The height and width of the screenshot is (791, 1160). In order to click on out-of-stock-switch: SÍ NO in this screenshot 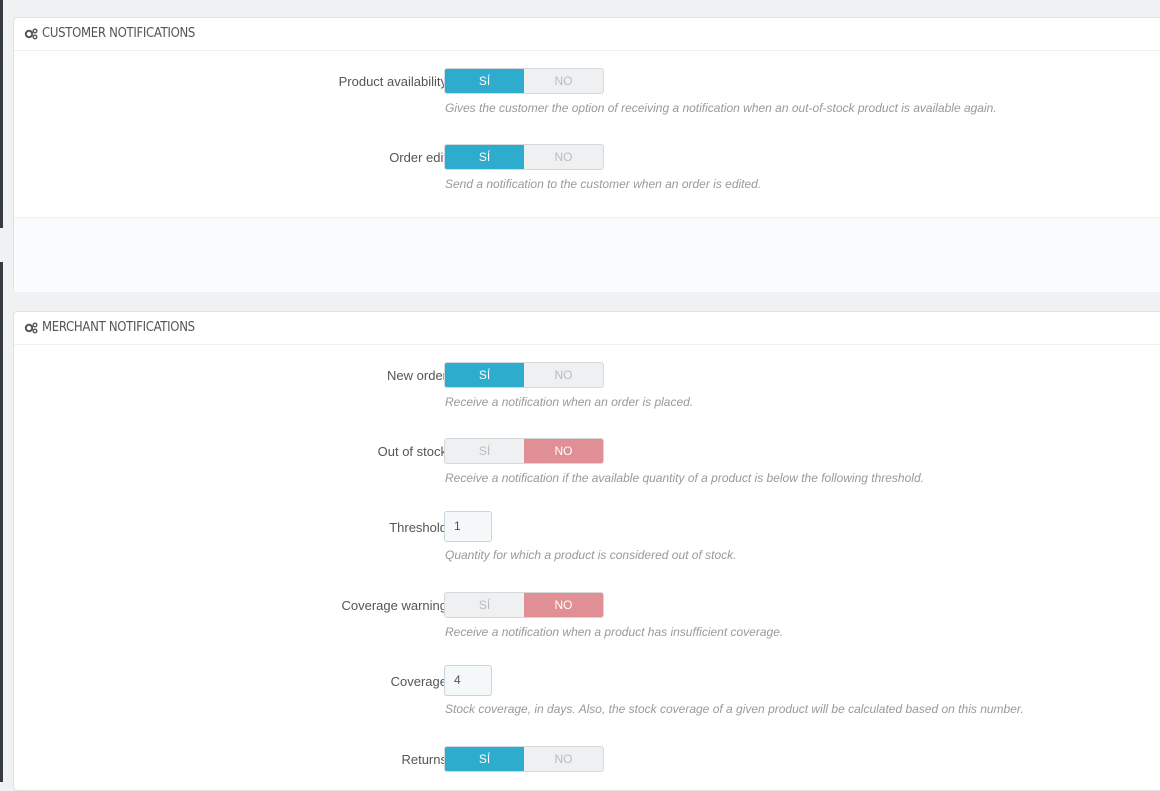, I will do `click(524, 451)`.